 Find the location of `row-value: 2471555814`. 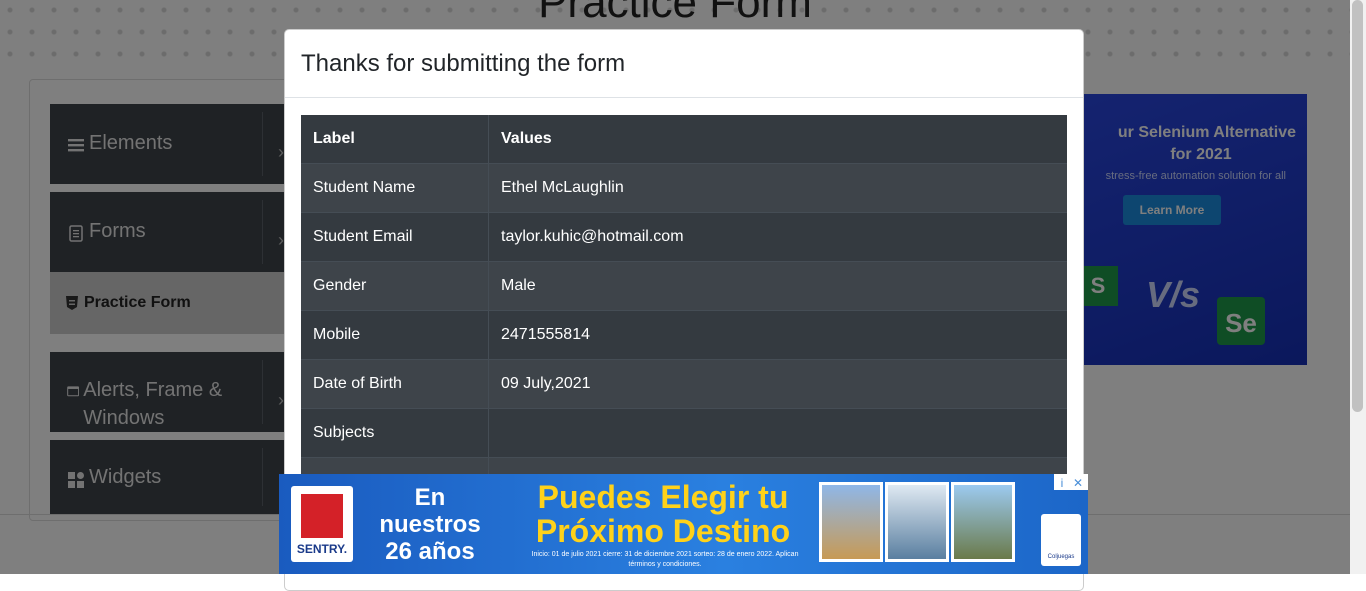

row-value: 2471555814 is located at coordinates (777, 335).